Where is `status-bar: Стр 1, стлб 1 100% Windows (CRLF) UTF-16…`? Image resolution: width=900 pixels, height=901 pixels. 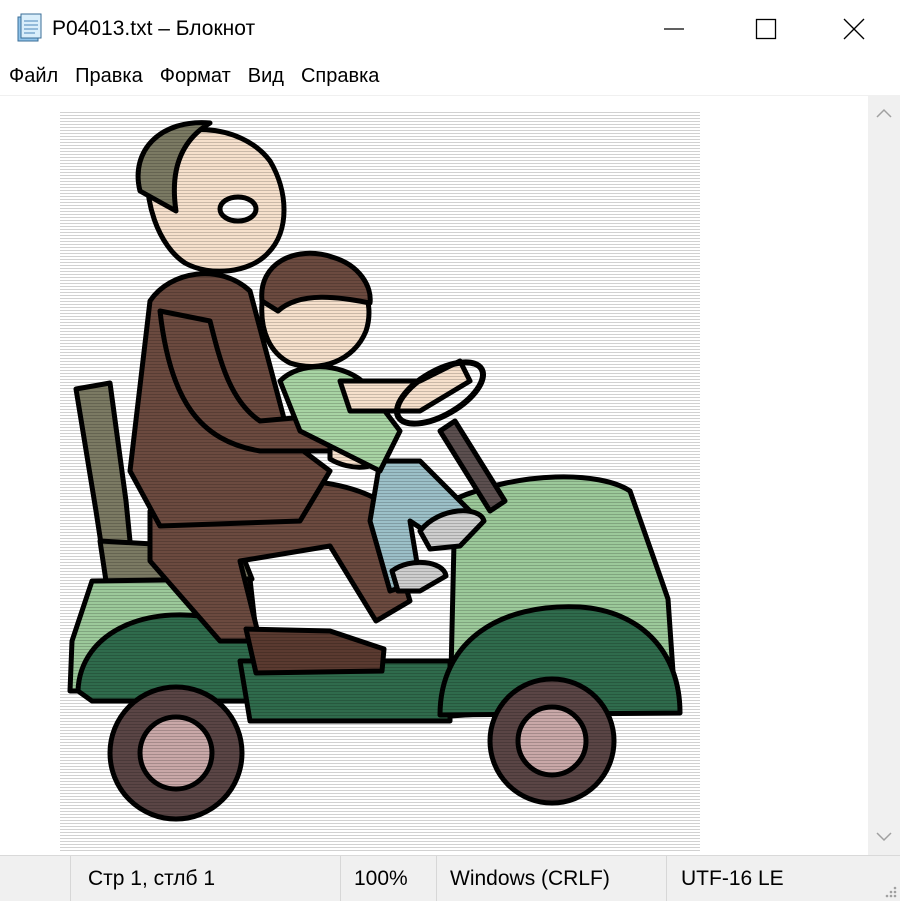 status-bar: Стр 1, стлб 1 100% Windows (CRLF) UTF-16… is located at coordinates (450, 878).